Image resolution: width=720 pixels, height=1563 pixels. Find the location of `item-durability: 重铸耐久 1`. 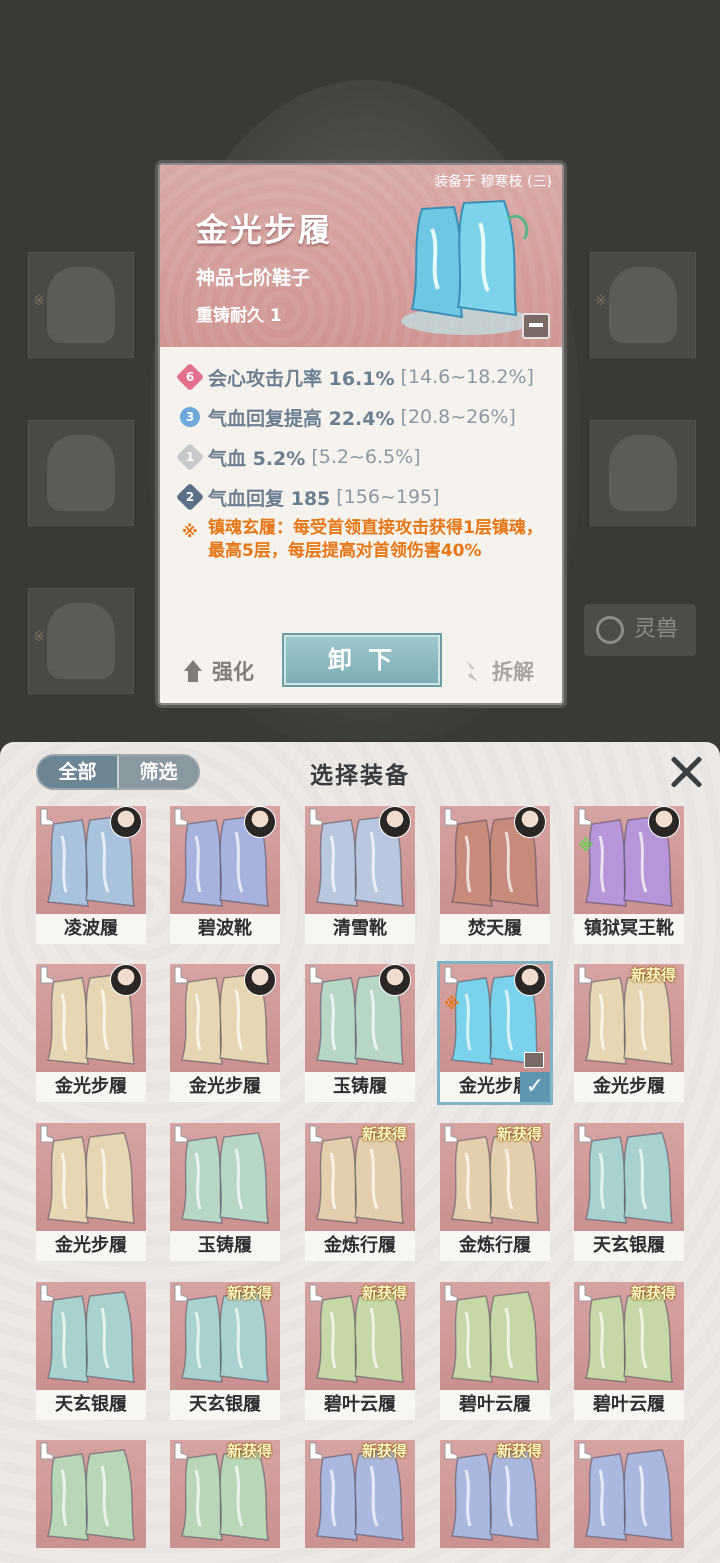

item-durability: 重铸耐久 1 is located at coordinates (239, 316).